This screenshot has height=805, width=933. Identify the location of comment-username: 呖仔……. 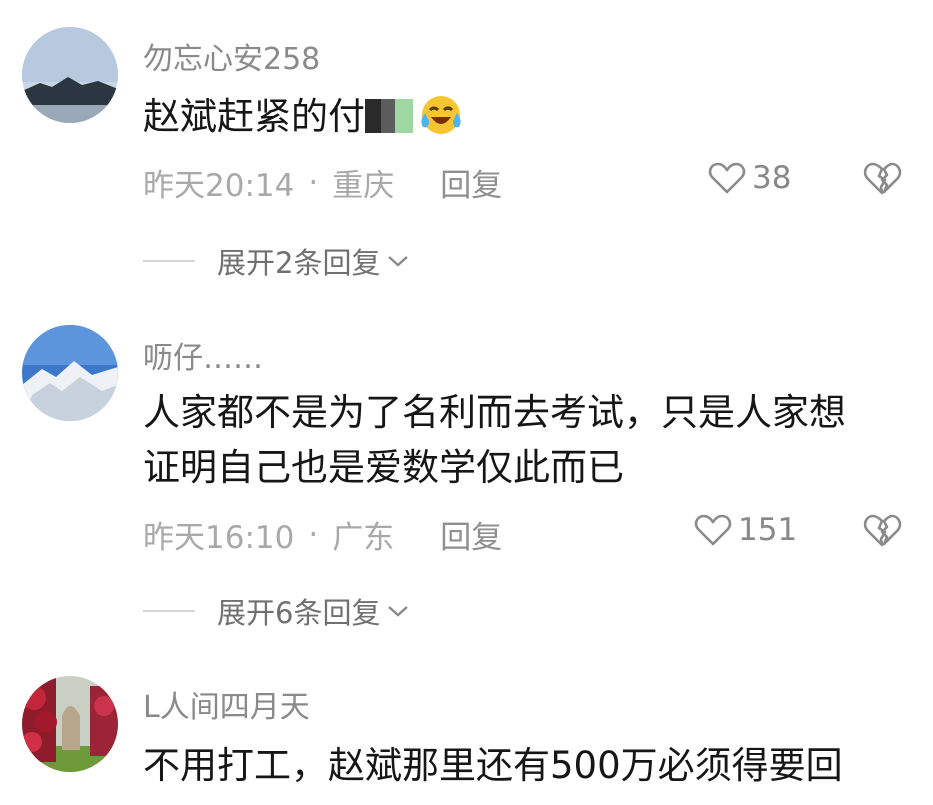
(203, 355).